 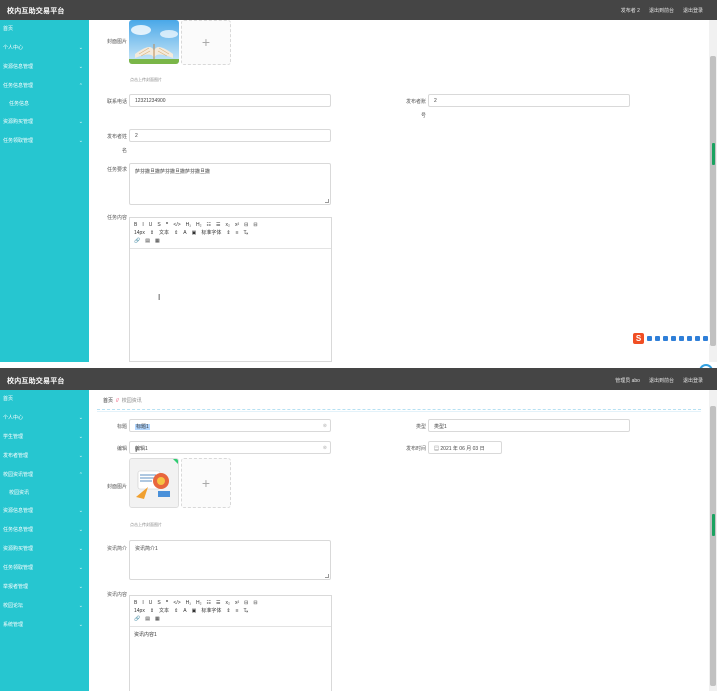 I want to click on sidebar-item-reporters: 举报者管理 ⌄, so click(x=44, y=587).